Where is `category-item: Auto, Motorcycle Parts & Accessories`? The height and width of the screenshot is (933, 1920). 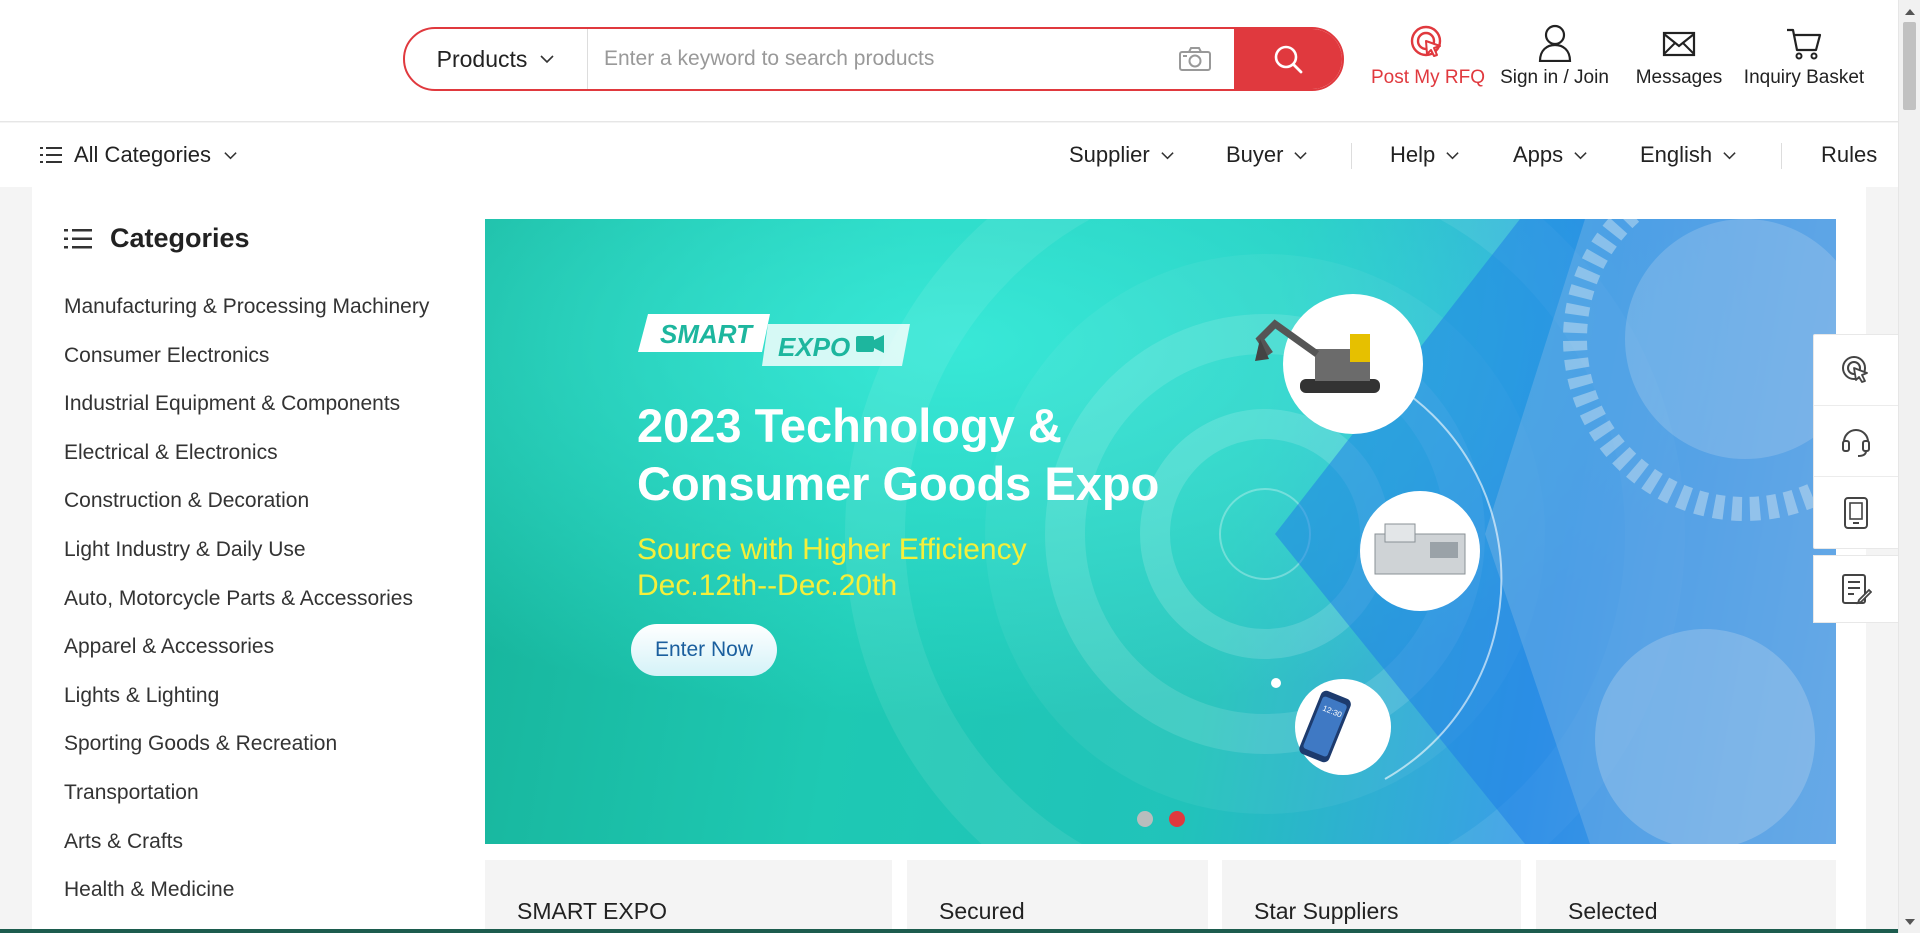 category-item: Auto, Motorcycle Parts & Accessories is located at coordinates (246, 611).